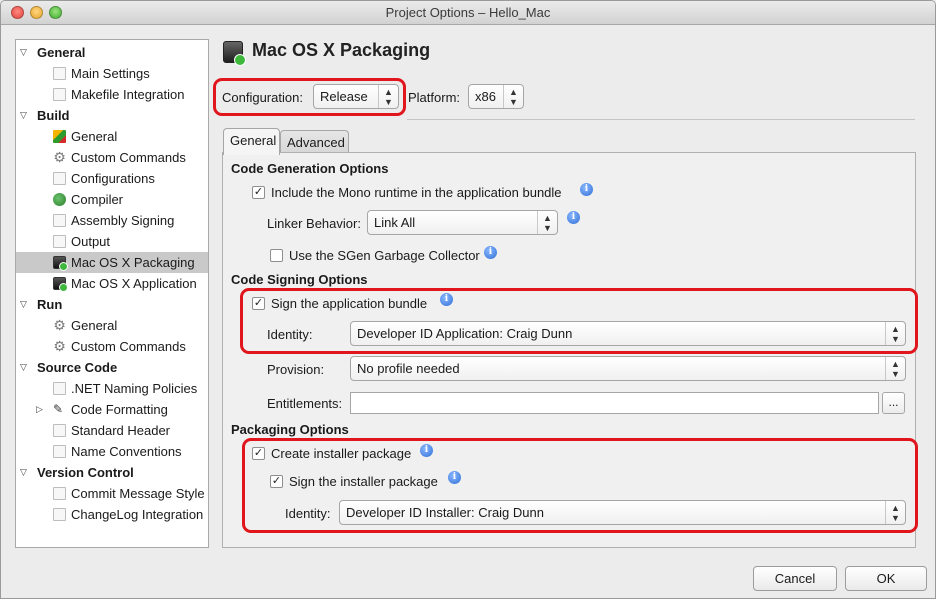 The width and height of the screenshot is (936, 599). What do you see at coordinates (276, 255) in the screenshot?
I see `sgen-gc-checkbox` at bounding box center [276, 255].